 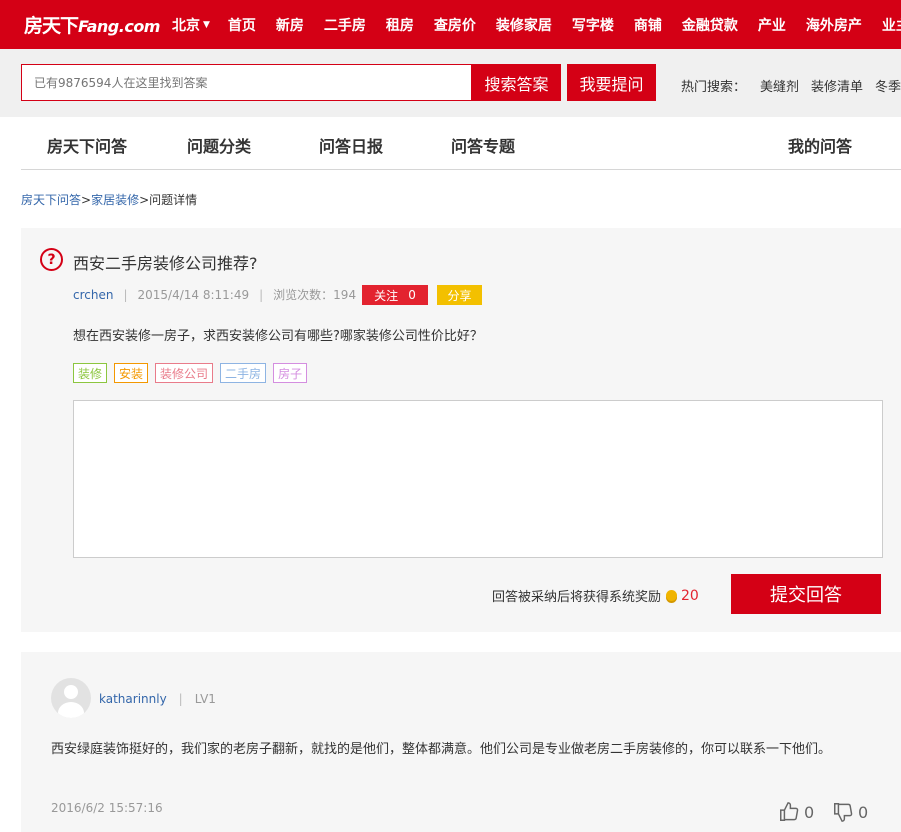 What do you see at coordinates (843, 812) in the screenshot?
I see `thumbs-down-icon` at bounding box center [843, 812].